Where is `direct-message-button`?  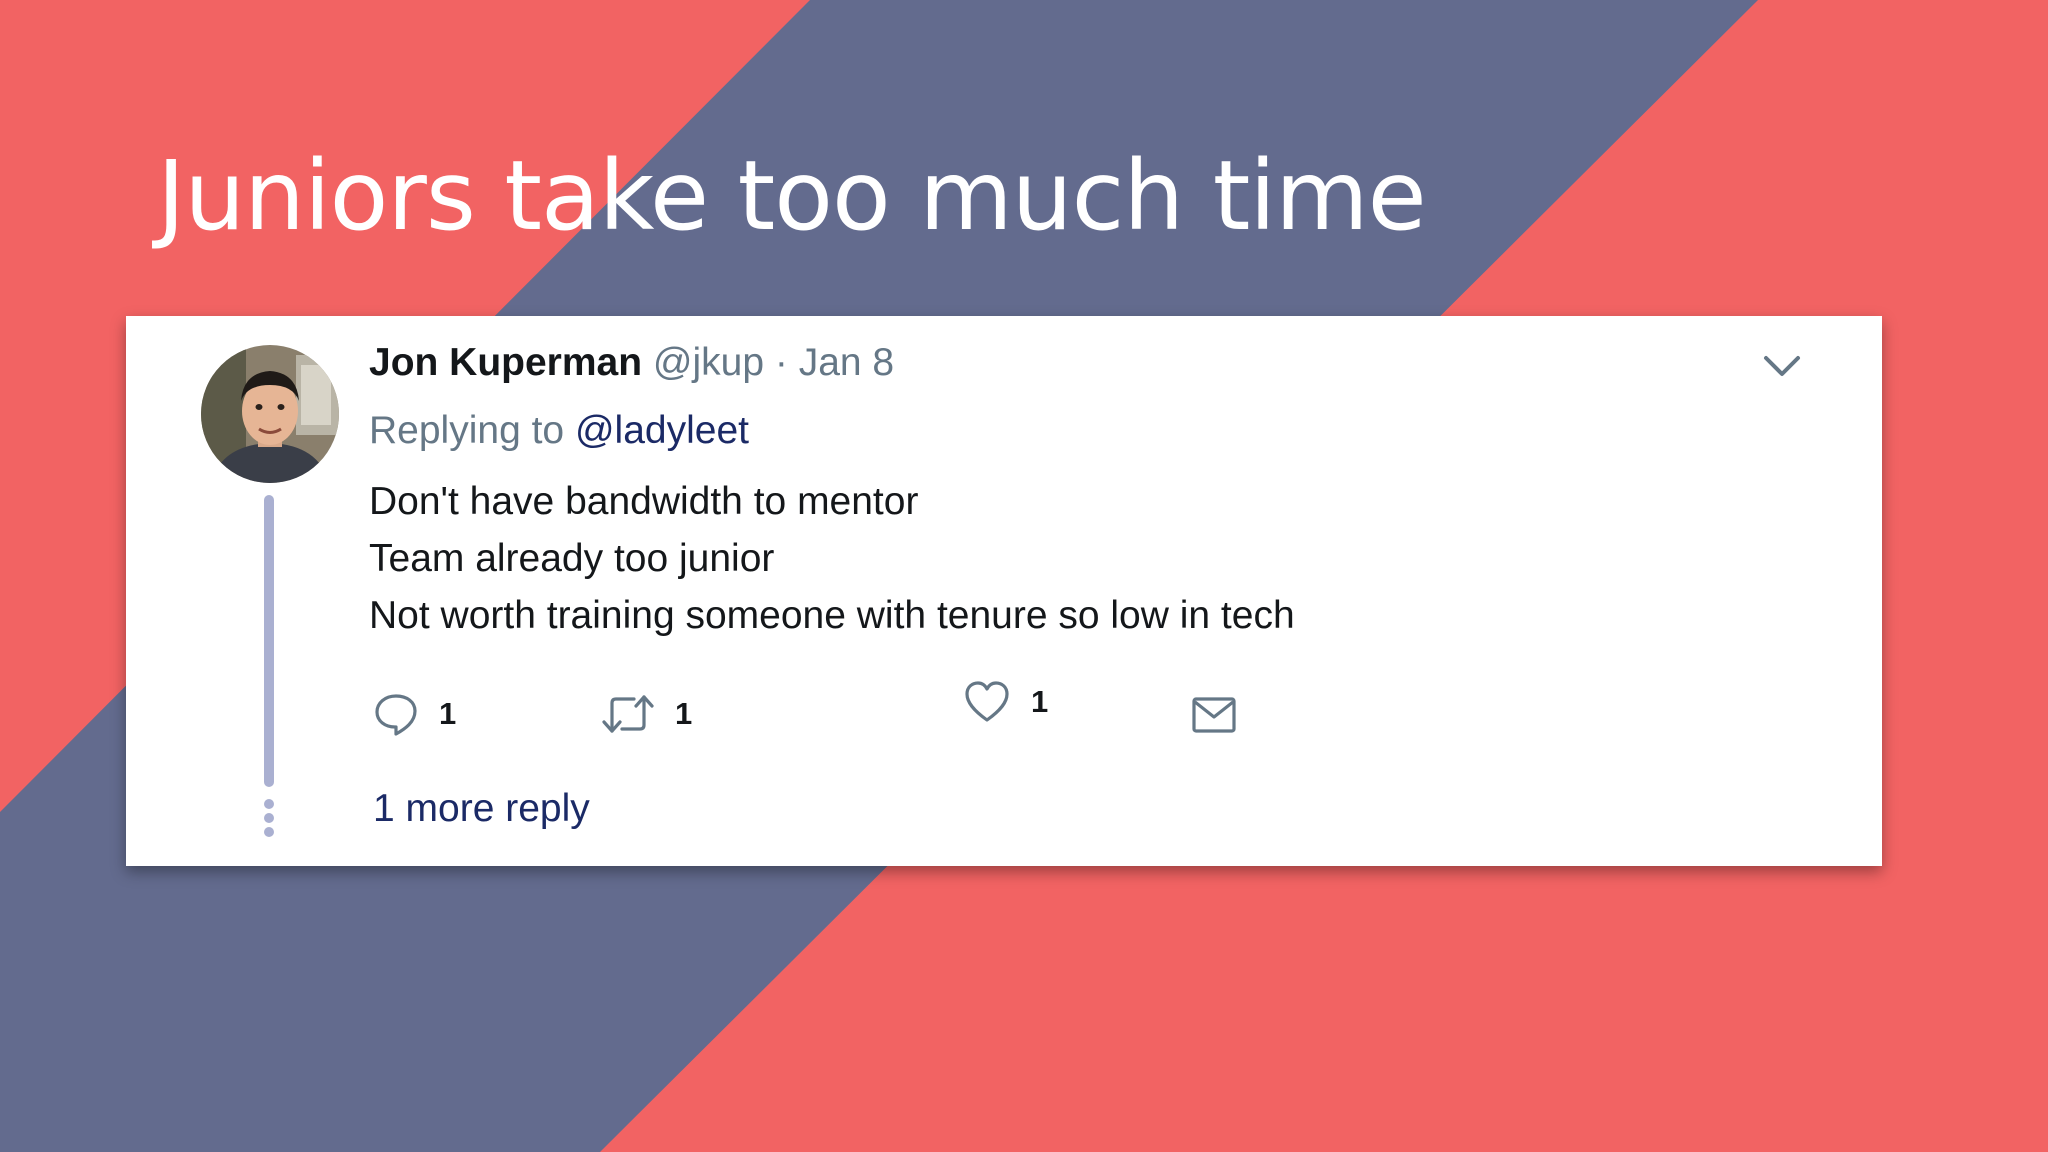
direct-message-button is located at coordinates (1214, 714).